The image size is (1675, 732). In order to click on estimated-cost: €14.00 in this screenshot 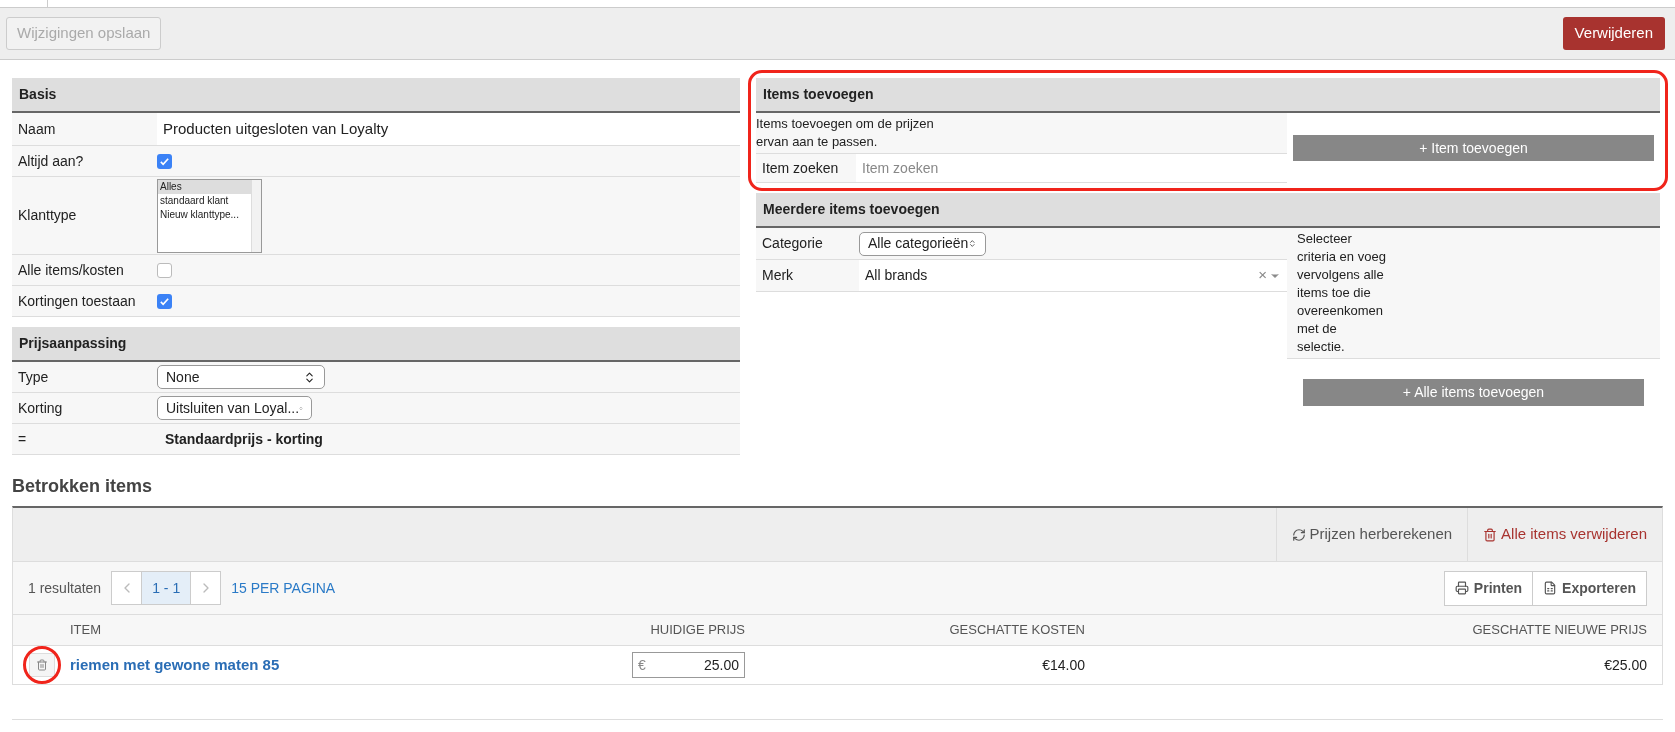, I will do `click(1063, 665)`.